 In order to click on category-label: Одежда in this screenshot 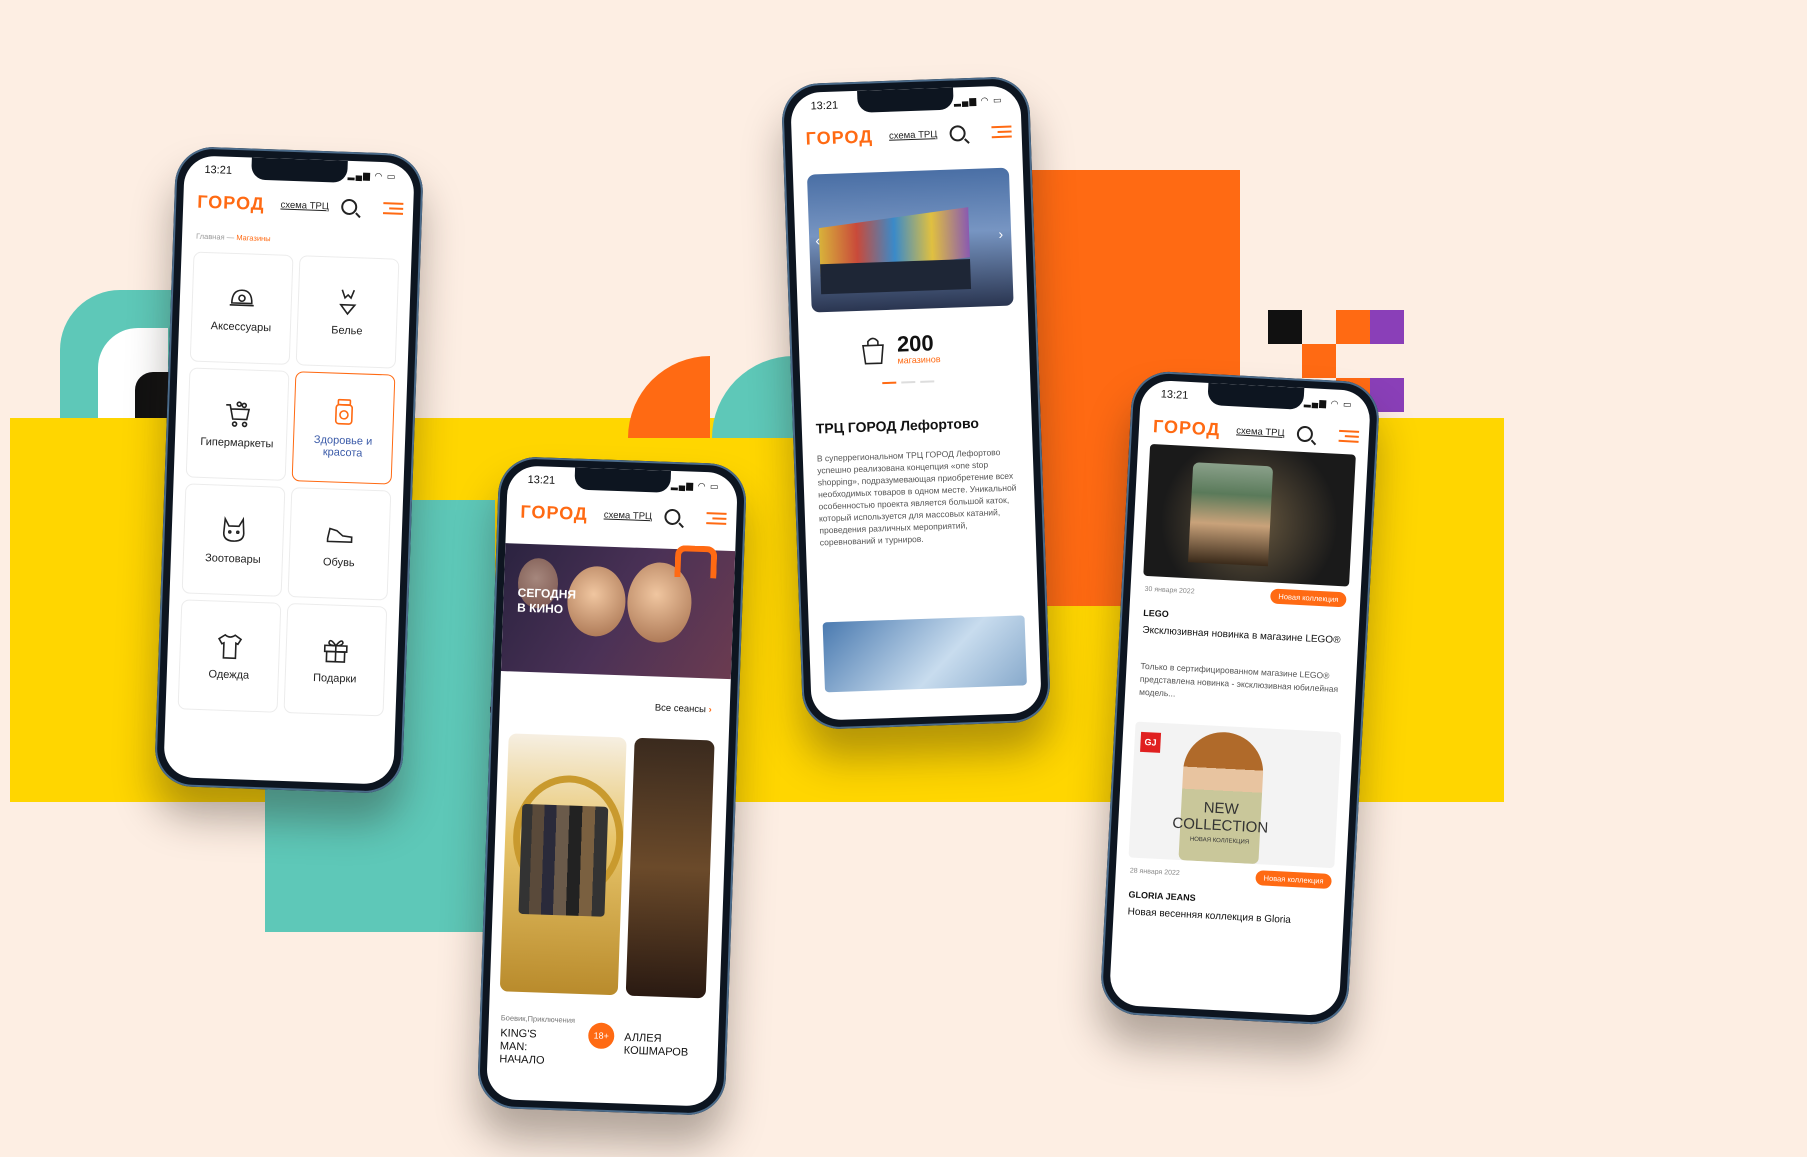, I will do `click(229, 675)`.